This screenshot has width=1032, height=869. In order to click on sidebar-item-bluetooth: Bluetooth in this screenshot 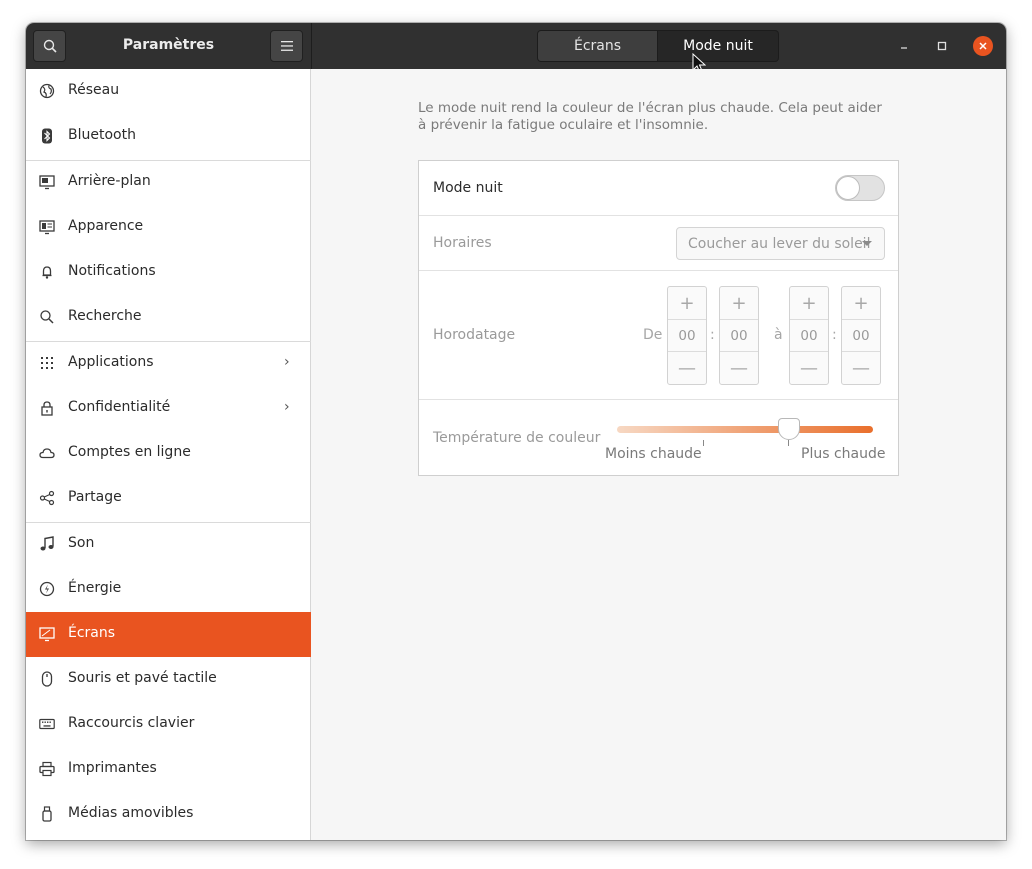, I will do `click(168, 136)`.